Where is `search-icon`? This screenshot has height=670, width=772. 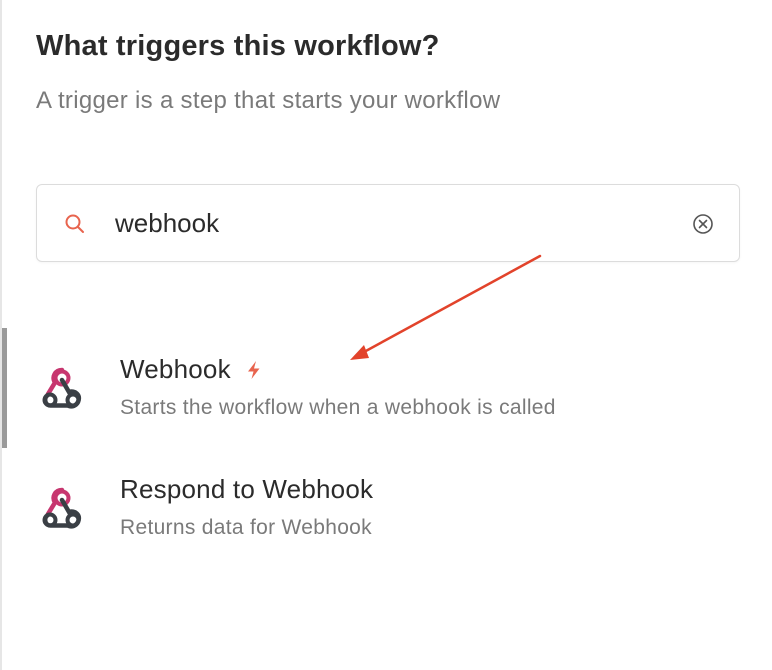
search-icon is located at coordinates (74, 223).